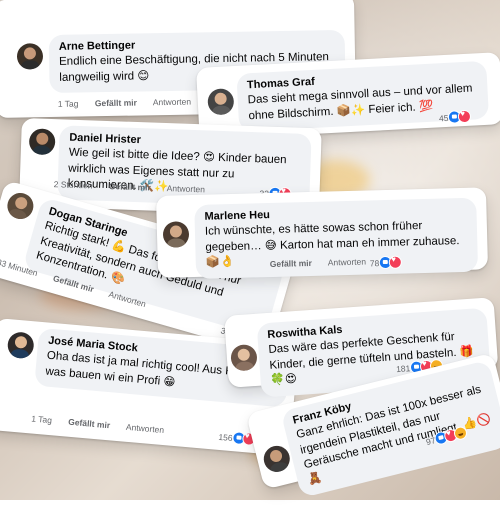 The width and height of the screenshot is (500, 506). What do you see at coordinates (386, 262) in the screenshot?
I see `reaction-summary: 78` at bounding box center [386, 262].